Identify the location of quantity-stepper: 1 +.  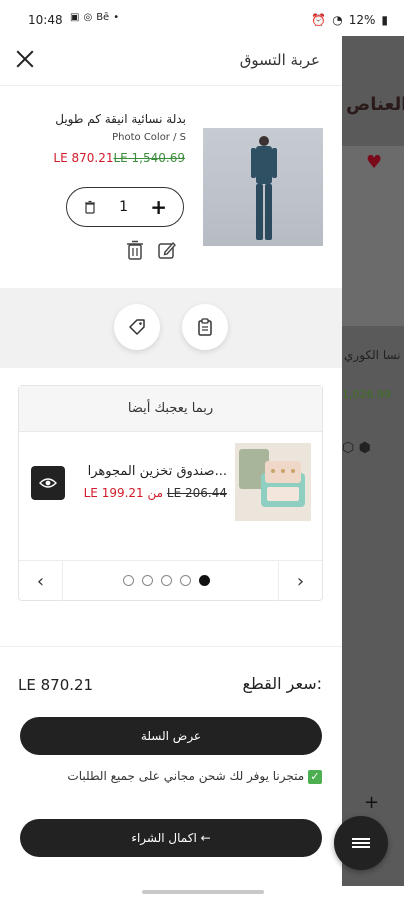
(125, 207).